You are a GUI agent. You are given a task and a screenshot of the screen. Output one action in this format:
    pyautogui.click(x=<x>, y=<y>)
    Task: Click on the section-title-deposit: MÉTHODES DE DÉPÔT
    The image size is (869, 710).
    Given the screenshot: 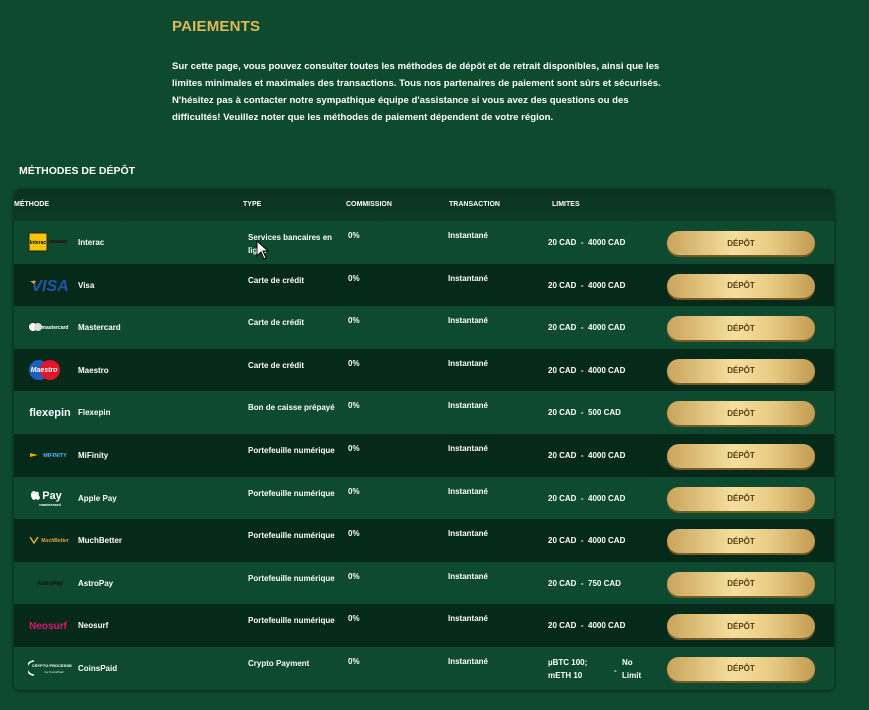 What is the action you would take?
    pyautogui.click(x=77, y=171)
    